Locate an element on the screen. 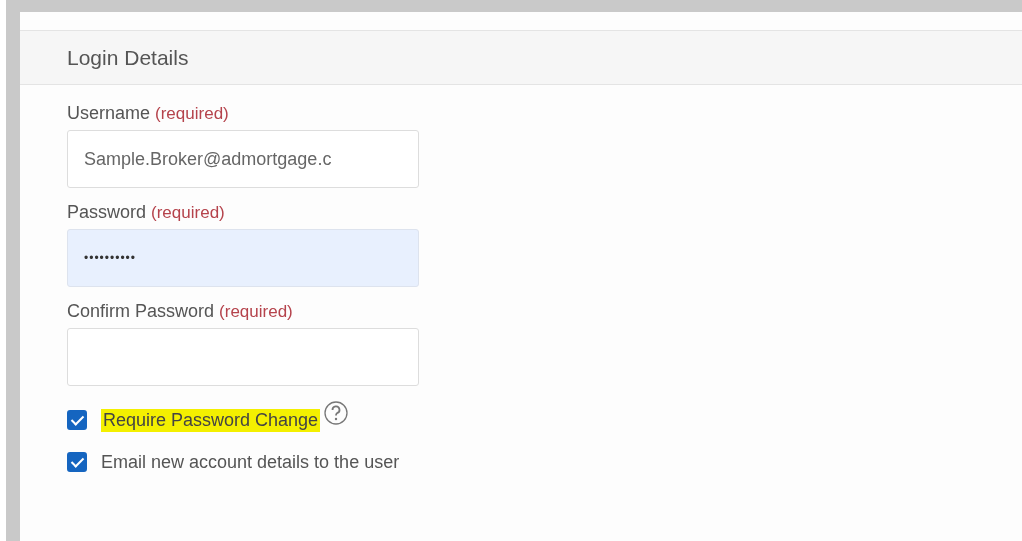  checkbox-label: Email new account details to the user is located at coordinates (250, 462).